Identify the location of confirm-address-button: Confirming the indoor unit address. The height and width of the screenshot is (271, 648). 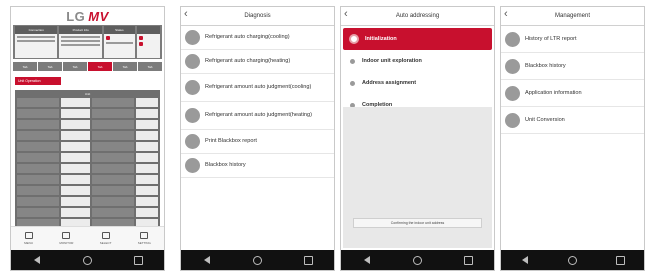
(417, 223).